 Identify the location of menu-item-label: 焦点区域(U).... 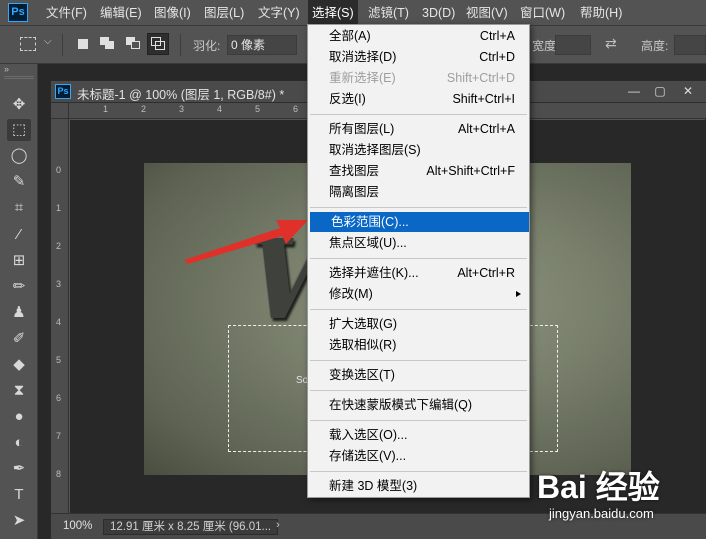
(368, 243).